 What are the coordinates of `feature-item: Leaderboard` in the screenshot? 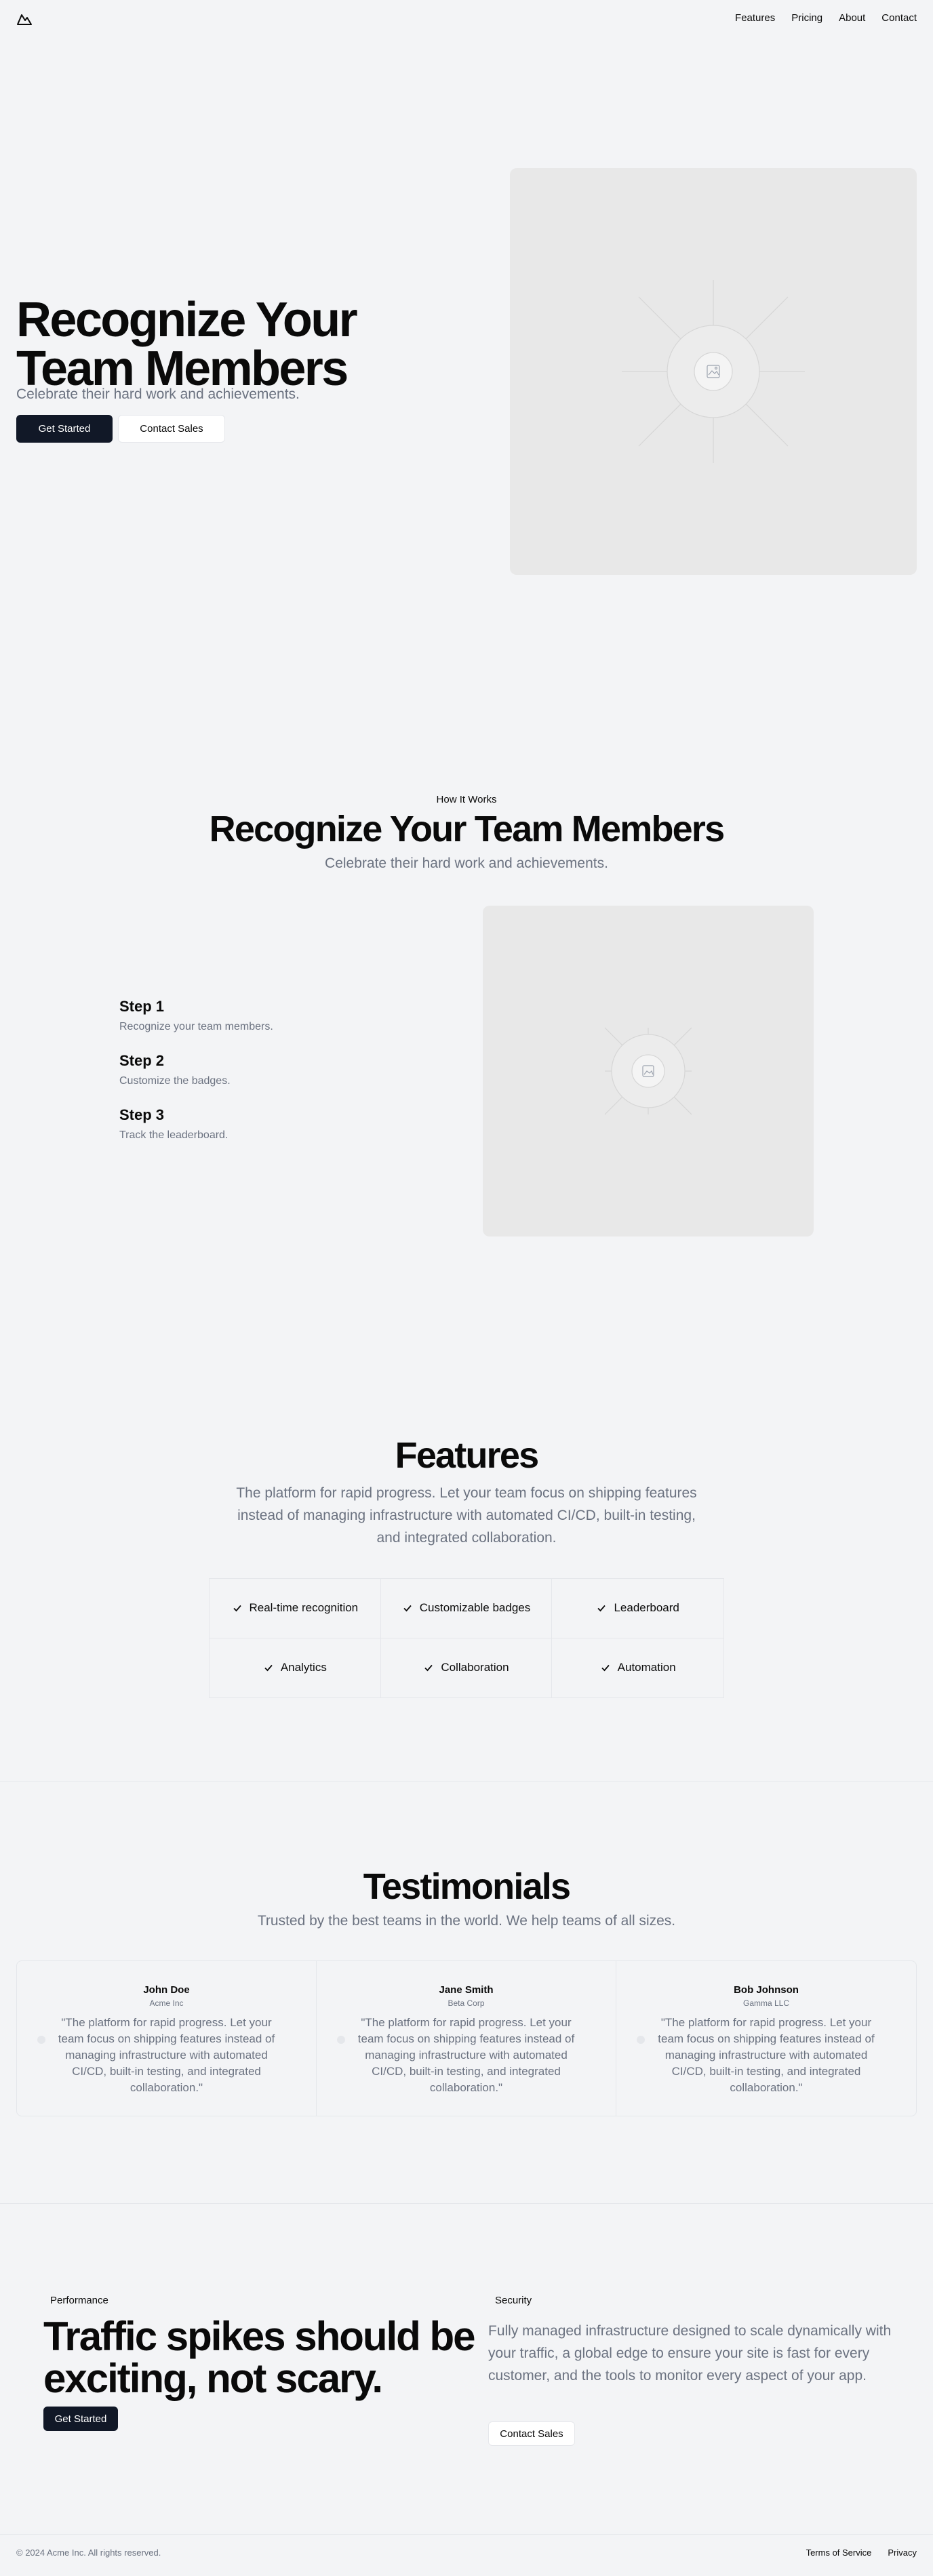 It's located at (637, 1608).